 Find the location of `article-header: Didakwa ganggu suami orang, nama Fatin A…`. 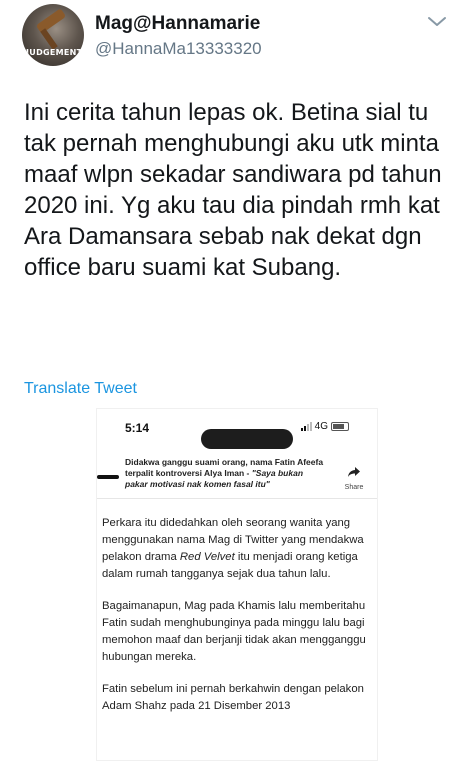

article-header: Didakwa ganggu suami orang, nama Fatin A… is located at coordinates (237, 476).